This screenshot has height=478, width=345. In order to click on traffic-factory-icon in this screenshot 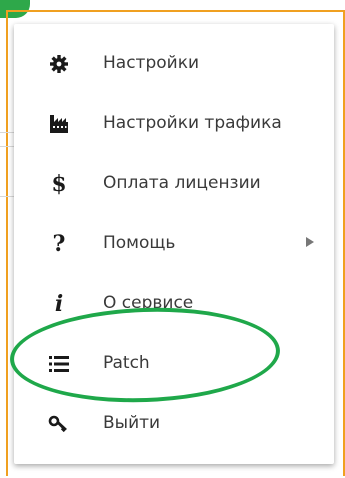, I will do `click(59, 124)`.